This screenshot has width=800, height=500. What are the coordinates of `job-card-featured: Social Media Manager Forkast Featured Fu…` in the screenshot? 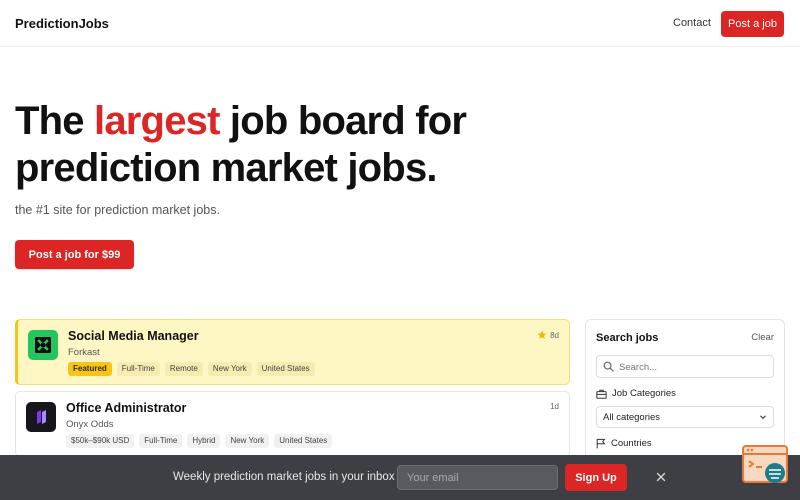 It's located at (292, 352).